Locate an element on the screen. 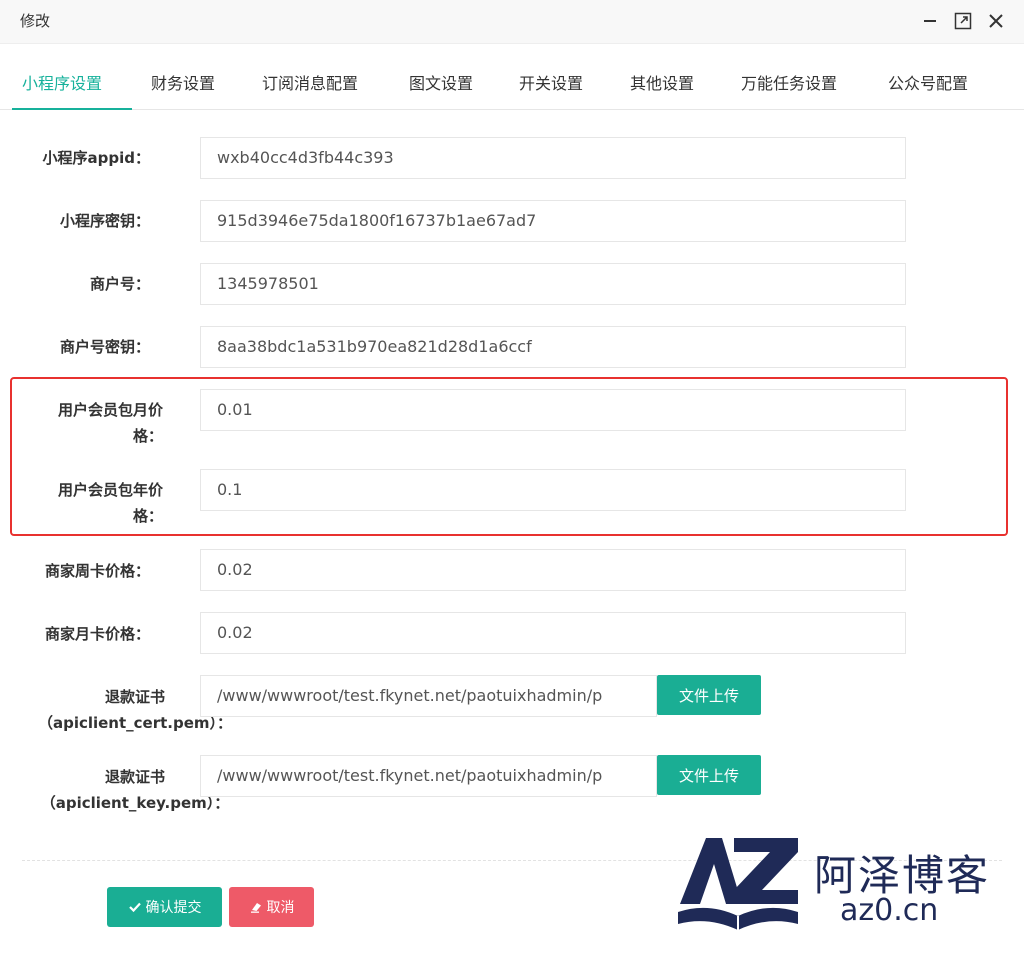  merchant-key-input: 8aa38bdc1a531b970ea821d28d1a6ccf is located at coordinates (553, 347).